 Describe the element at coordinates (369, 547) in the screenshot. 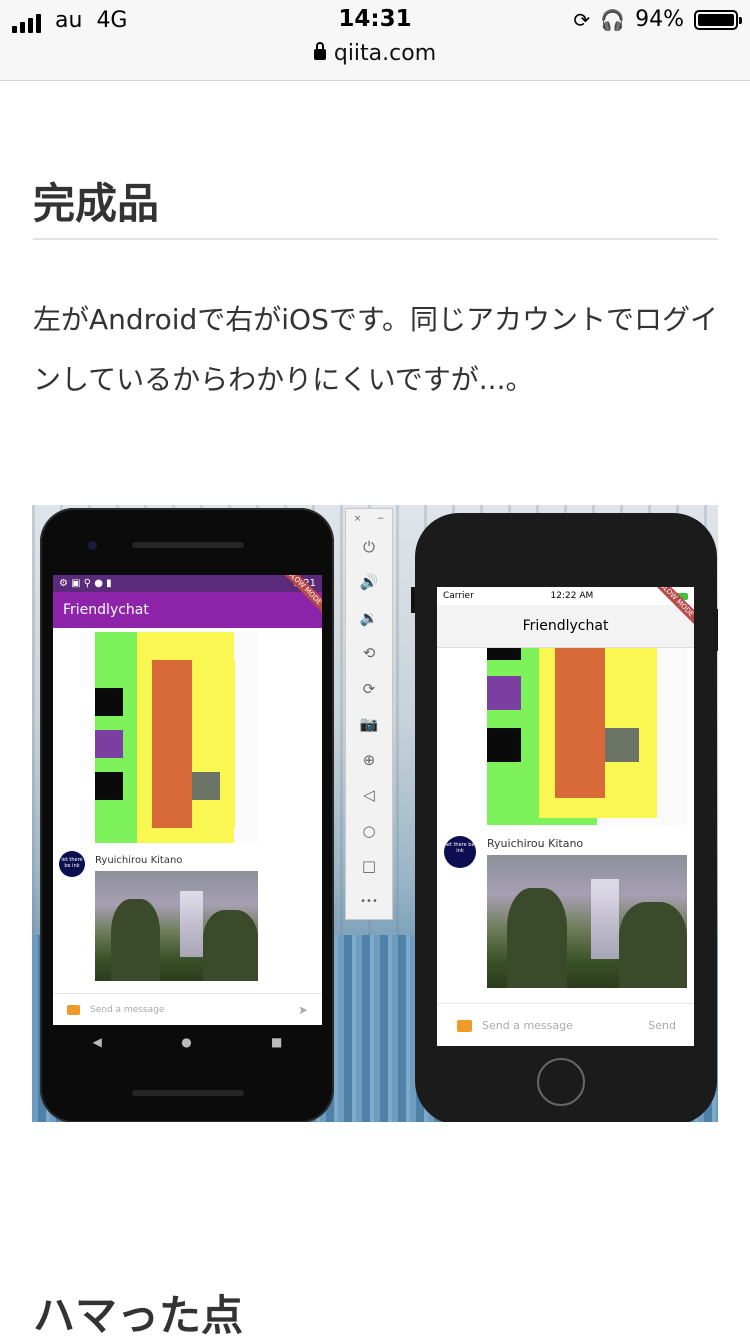

I see `power-icon: ⏻` at that location.